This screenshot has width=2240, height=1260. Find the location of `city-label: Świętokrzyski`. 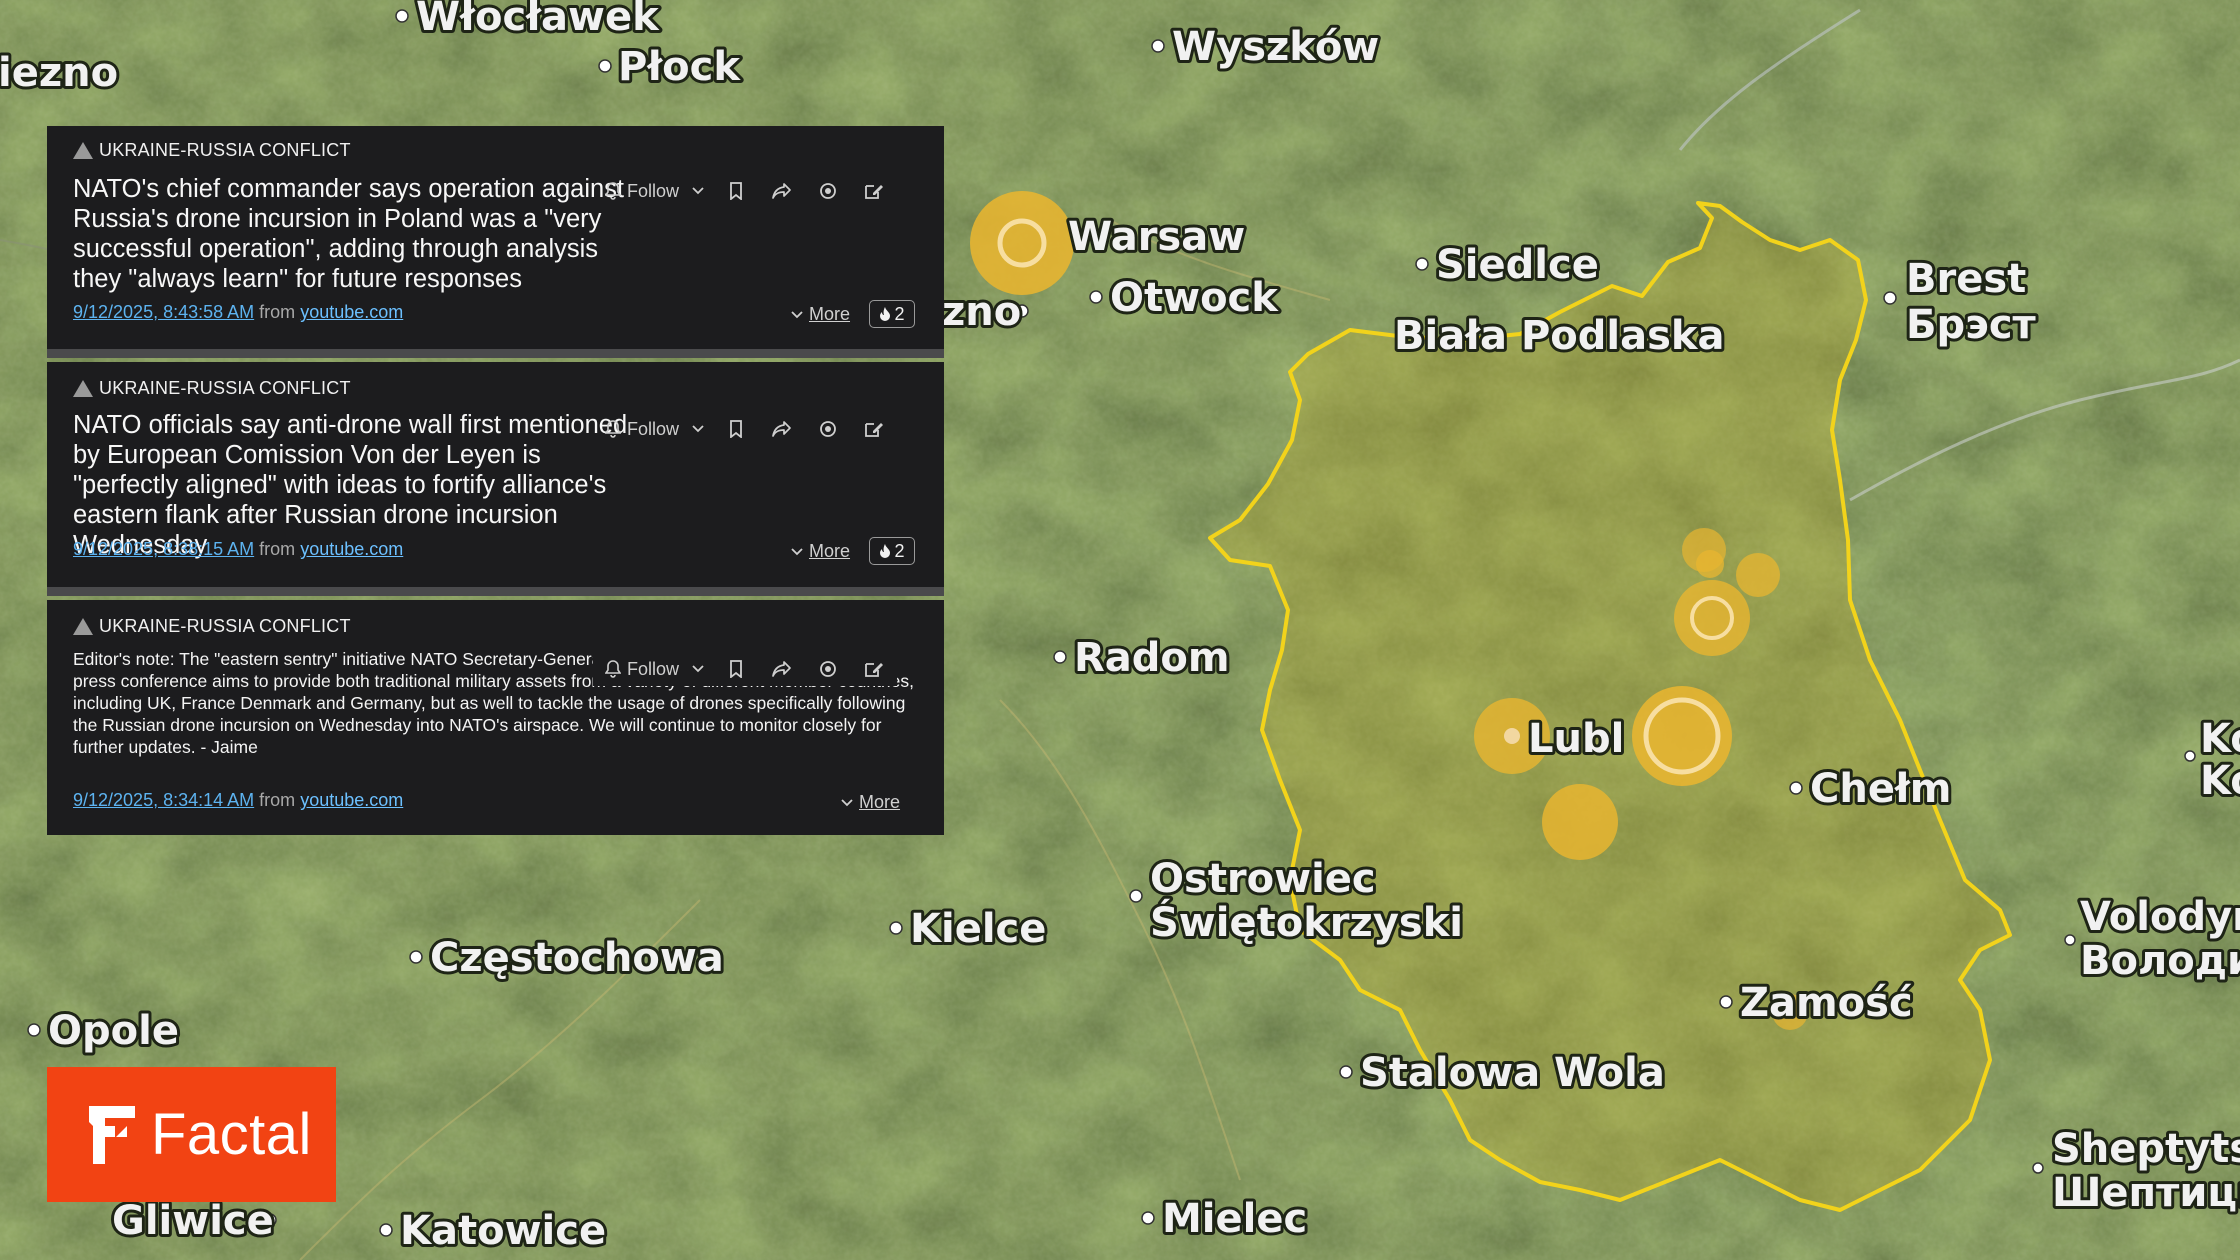

city-label: Świętokrzyski is located at coordinates (1306, 922).